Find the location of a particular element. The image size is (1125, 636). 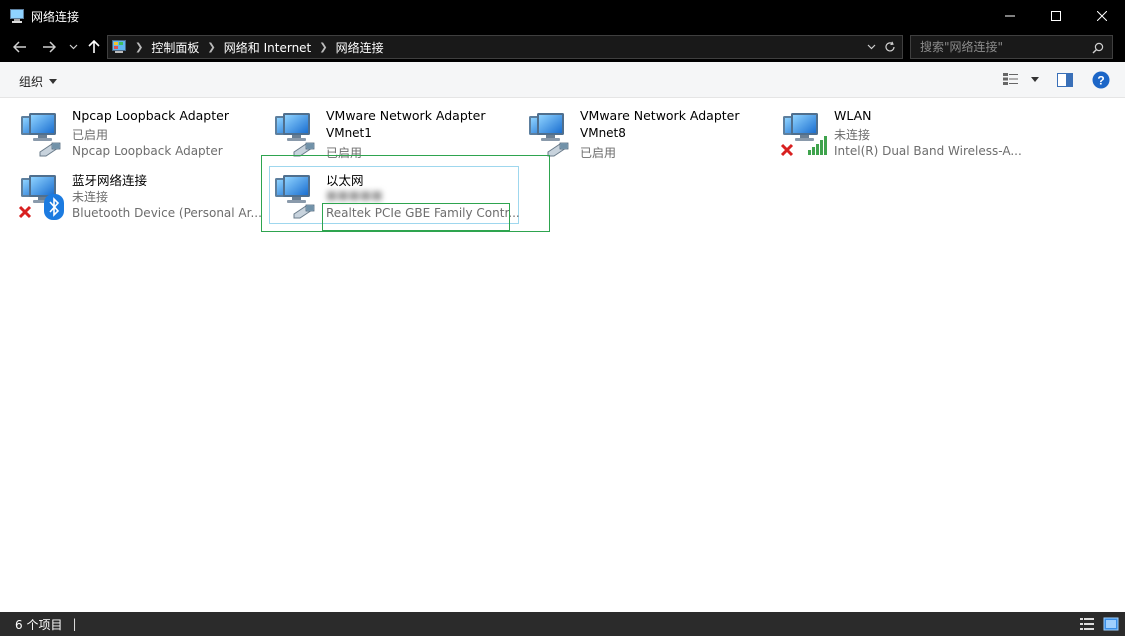

arrow-right-icon is located at coordinates (49, 47).